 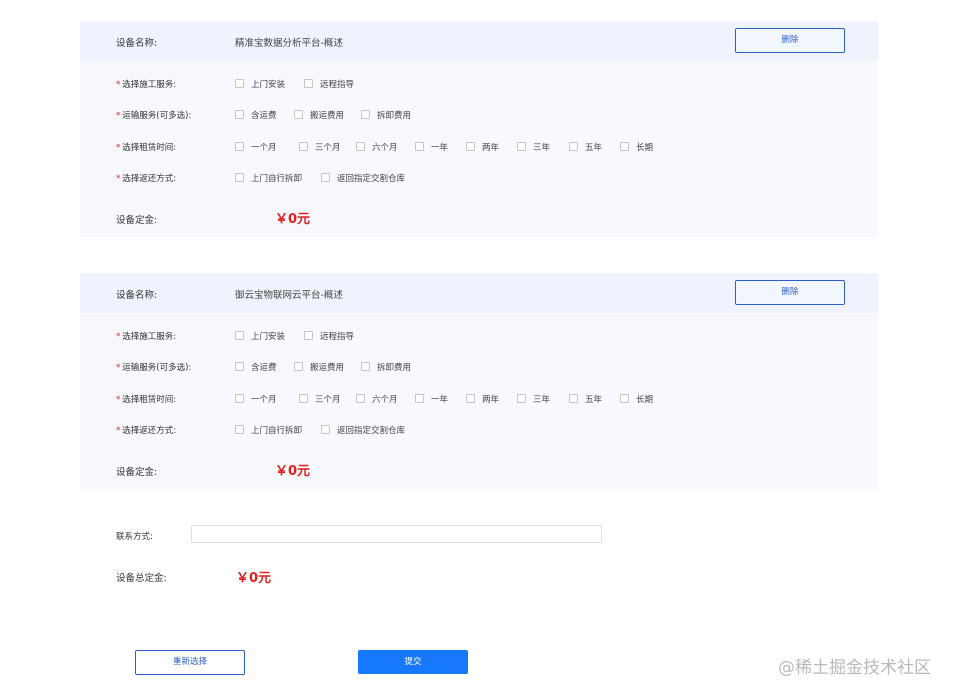 I want to click on submit-button: 提交, so click(x=413, y=662).